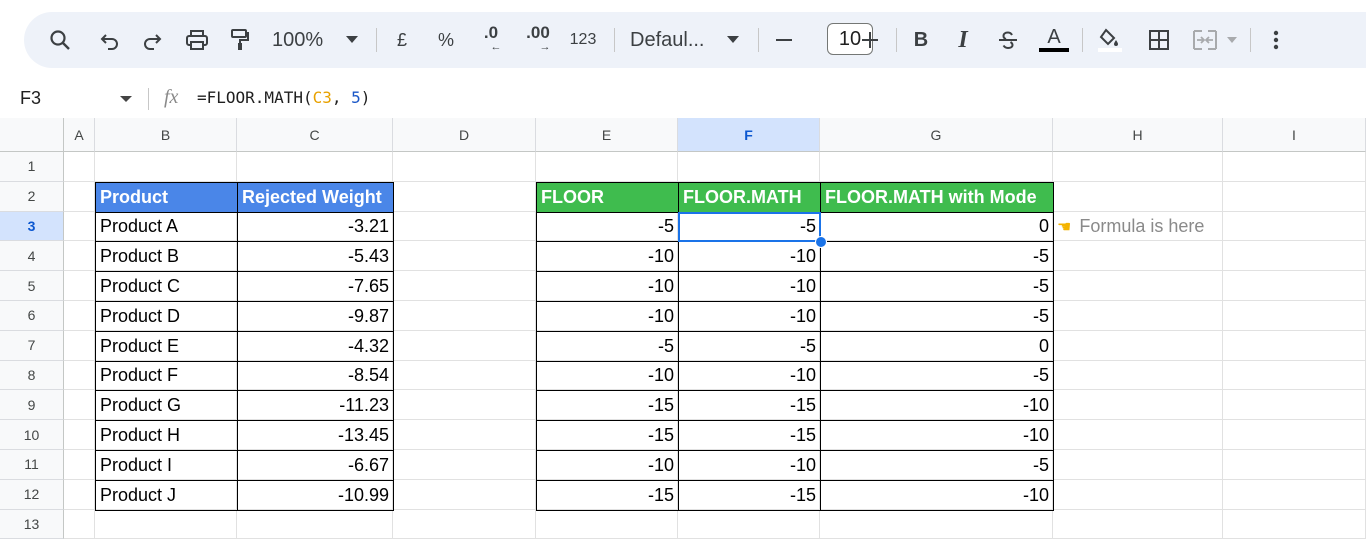 Image resolution: width=1366 pixels, height=540 pixels. I want to click on text-color-button: A, so click(1054, 40).